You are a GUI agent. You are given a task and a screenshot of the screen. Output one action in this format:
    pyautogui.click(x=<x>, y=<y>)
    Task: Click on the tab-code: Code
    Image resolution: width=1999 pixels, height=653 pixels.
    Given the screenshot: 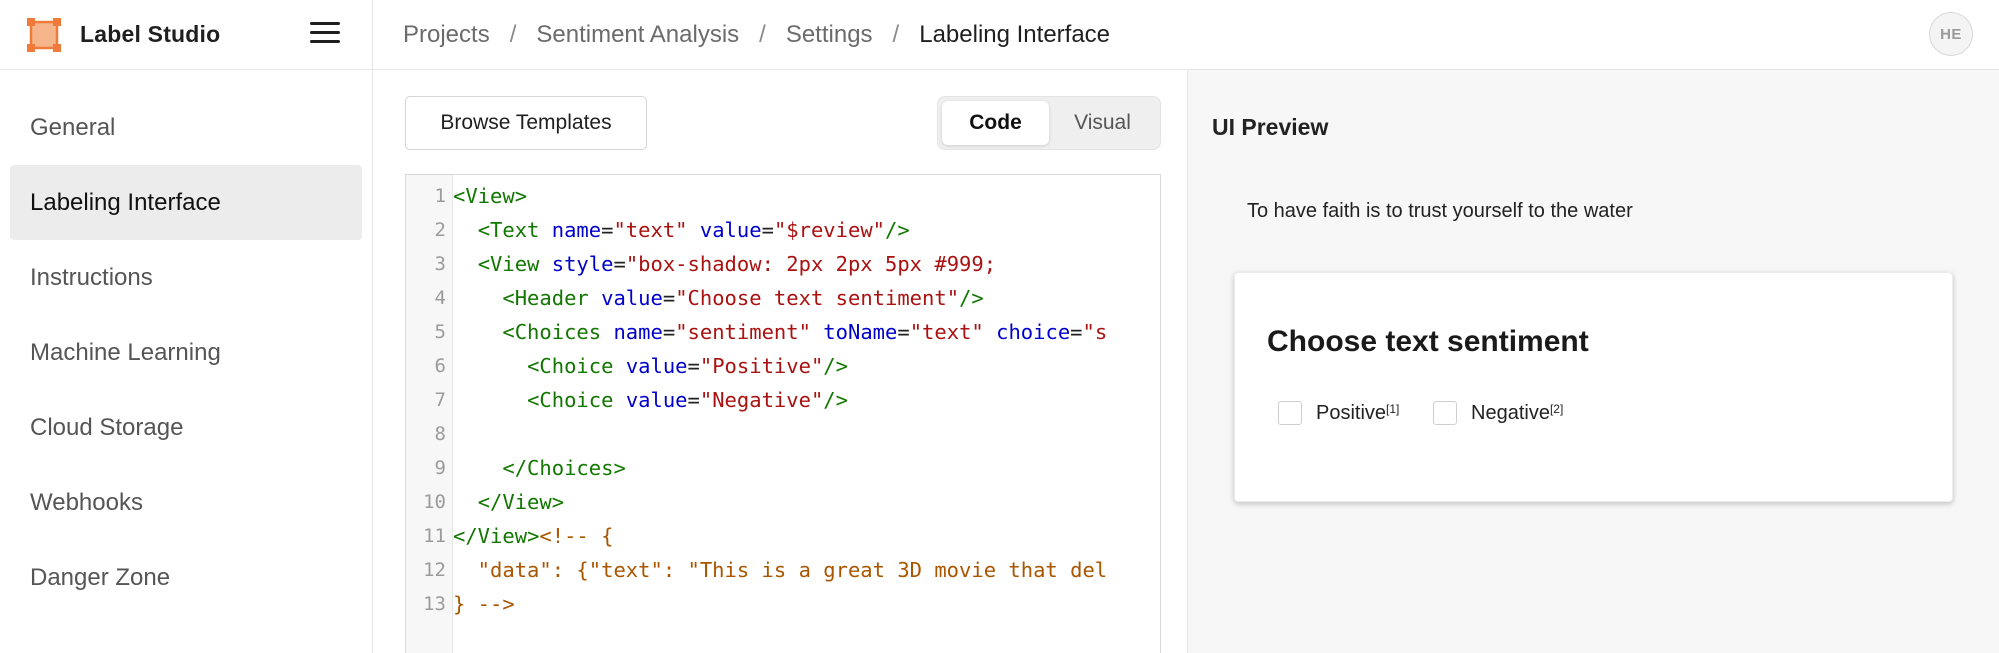 What is the action you would take?
    pyautogui.click(x=995, y=123)
    